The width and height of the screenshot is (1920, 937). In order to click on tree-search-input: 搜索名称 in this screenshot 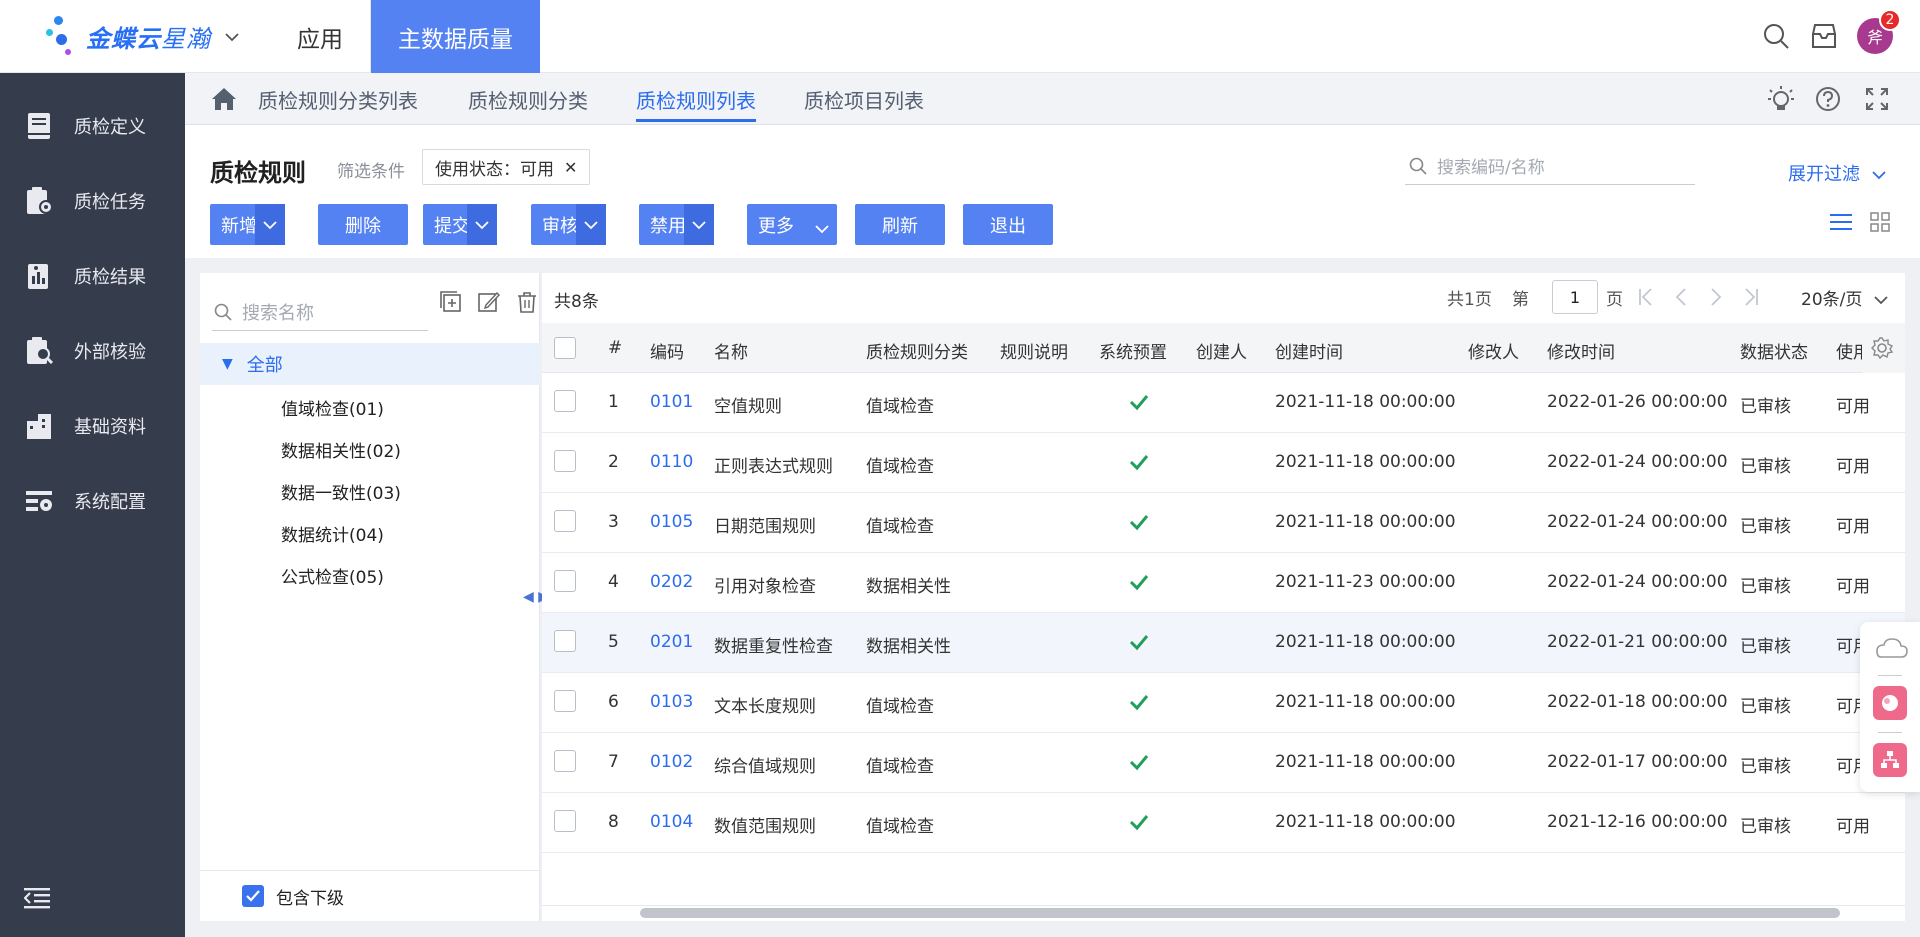, I will do `click(320, 312)`.